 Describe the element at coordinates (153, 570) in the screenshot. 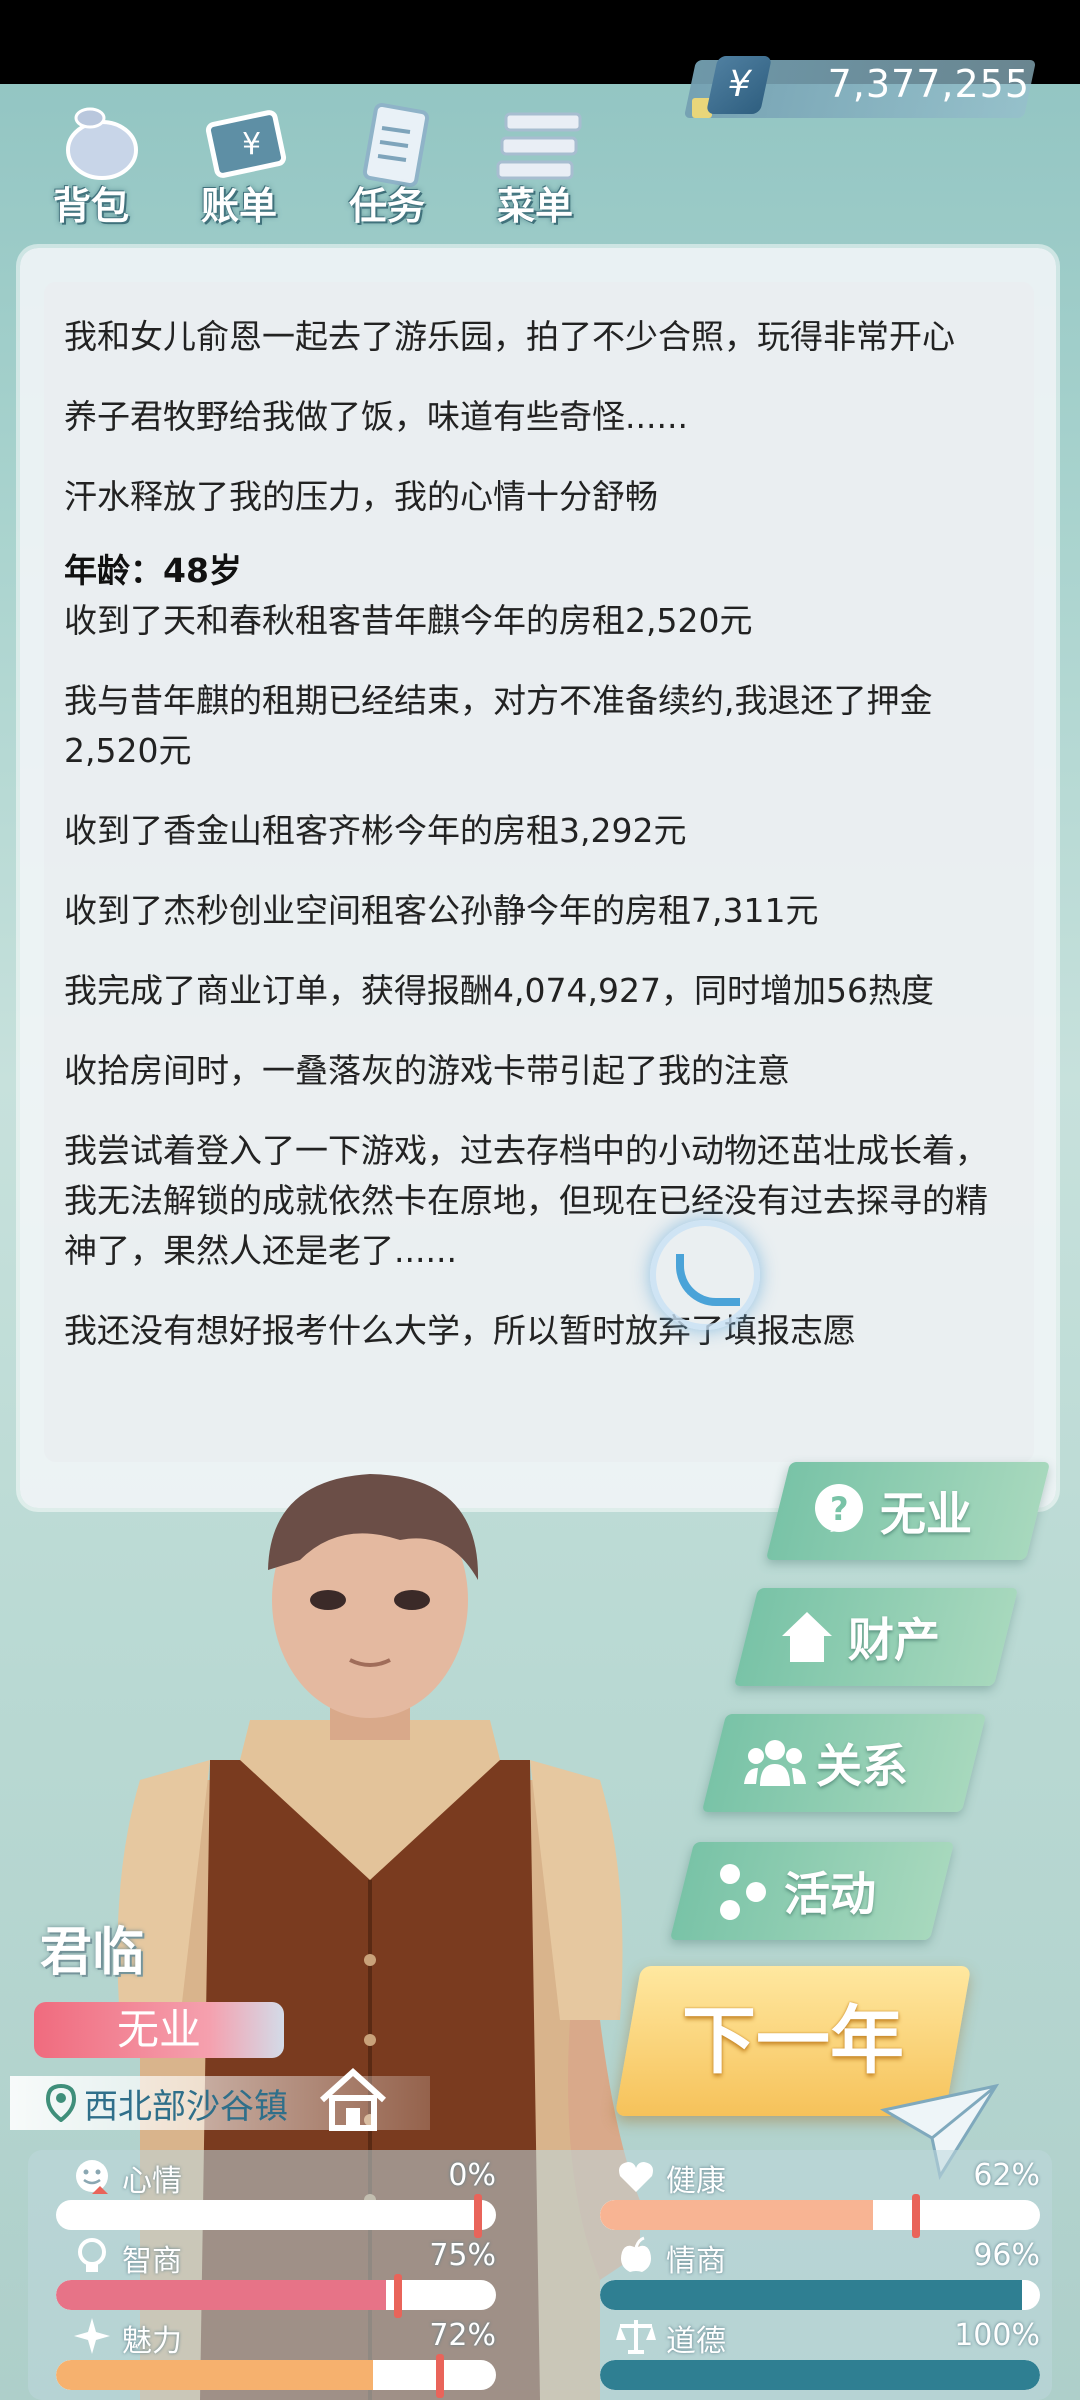

I see `log-age: 年龄：48岁` at that location.